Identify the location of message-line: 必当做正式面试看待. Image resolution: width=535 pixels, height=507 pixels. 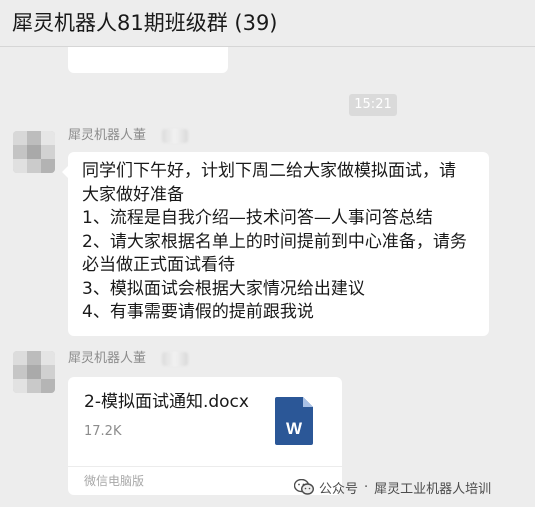
(158, 265).